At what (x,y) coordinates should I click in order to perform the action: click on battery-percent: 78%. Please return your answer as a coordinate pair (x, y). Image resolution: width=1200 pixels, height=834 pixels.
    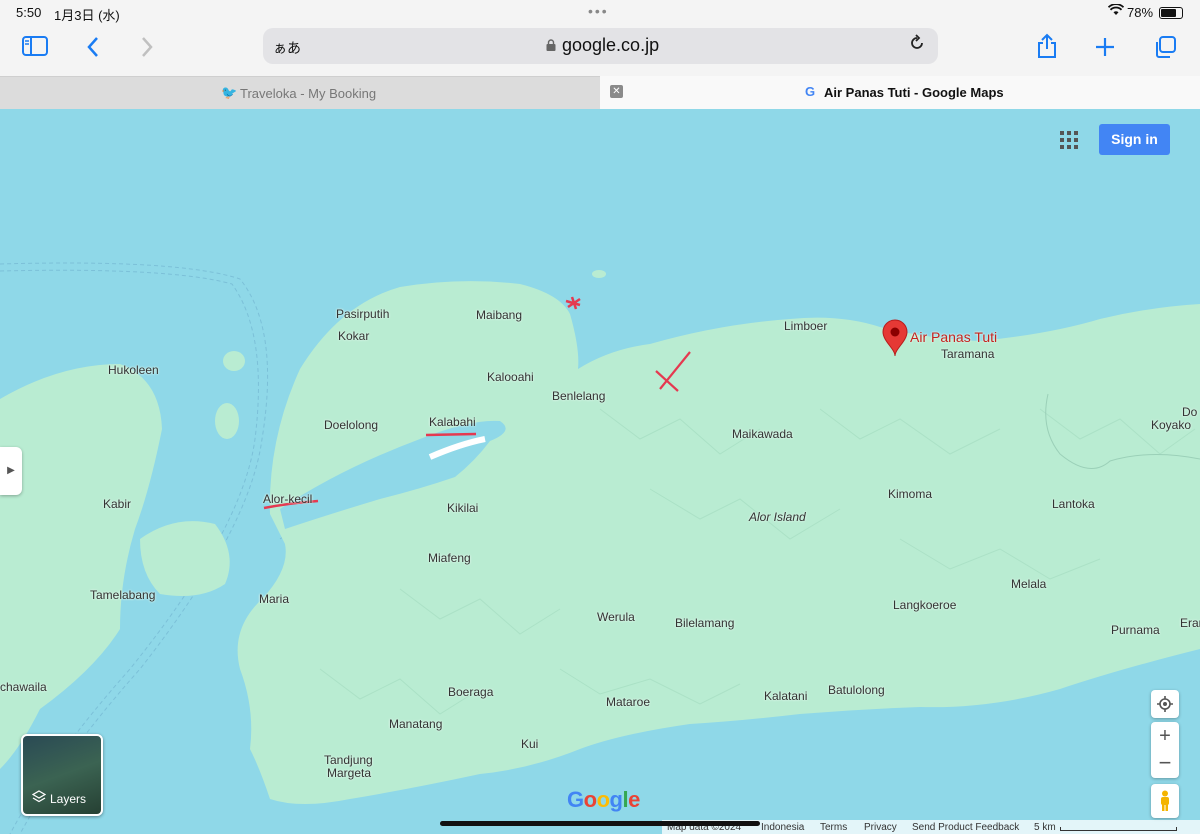
    Looking at the image, I should click on (1140, 12).